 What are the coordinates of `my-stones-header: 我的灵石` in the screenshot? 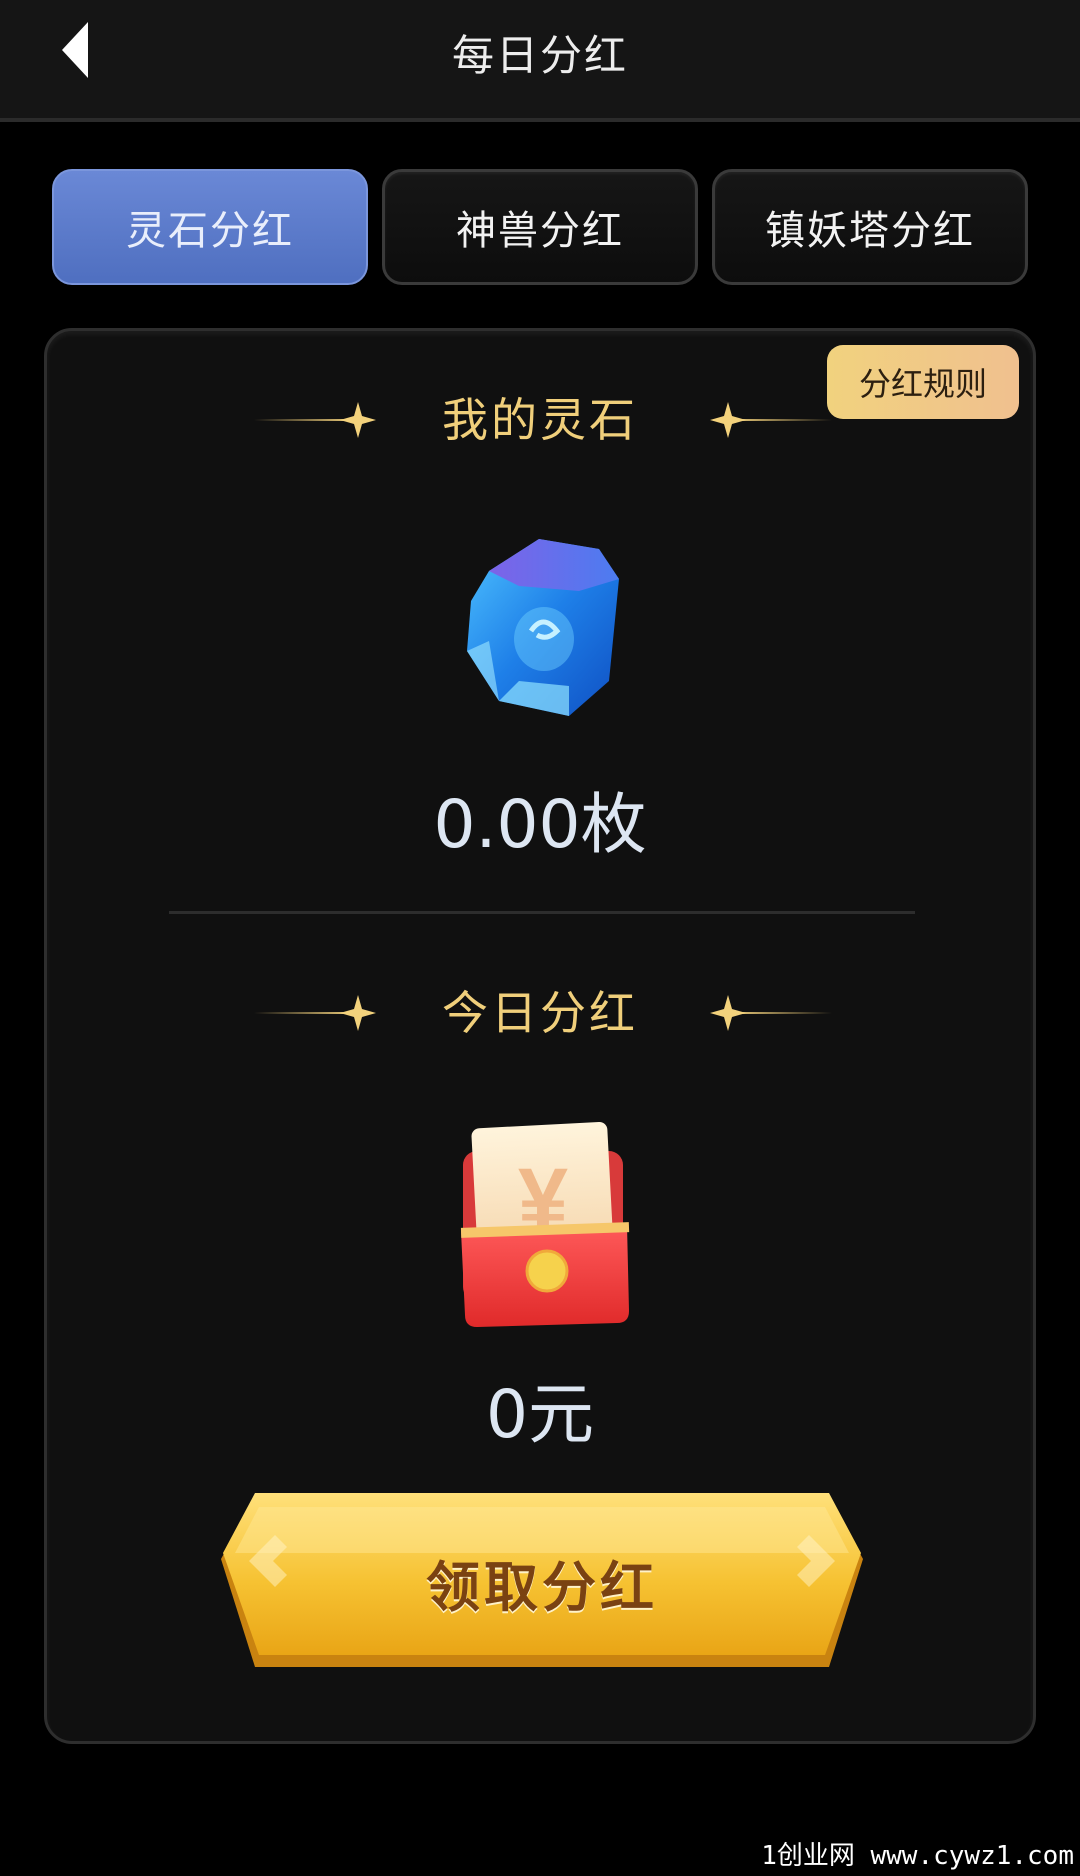 It's located at (540, 420).